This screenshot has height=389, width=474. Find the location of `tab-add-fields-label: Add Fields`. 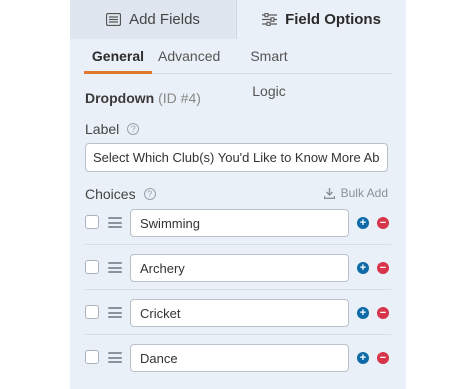

tab-add-fields-label: Add Fields is located at coordinates (164, 19).